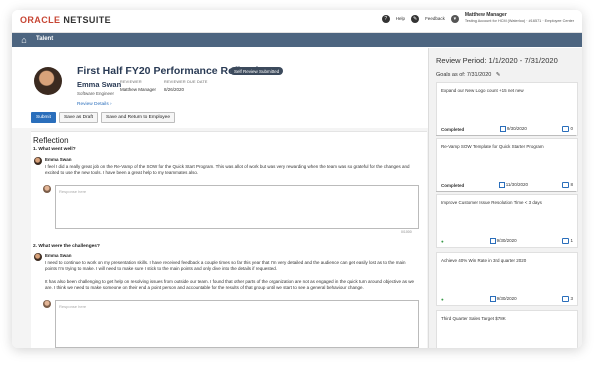 The image size is (594, 367). What do you see at coordinates (44, 39) in the screenshot?
I see `nav-item-talent: Talent` at bounding box center [44, 39].